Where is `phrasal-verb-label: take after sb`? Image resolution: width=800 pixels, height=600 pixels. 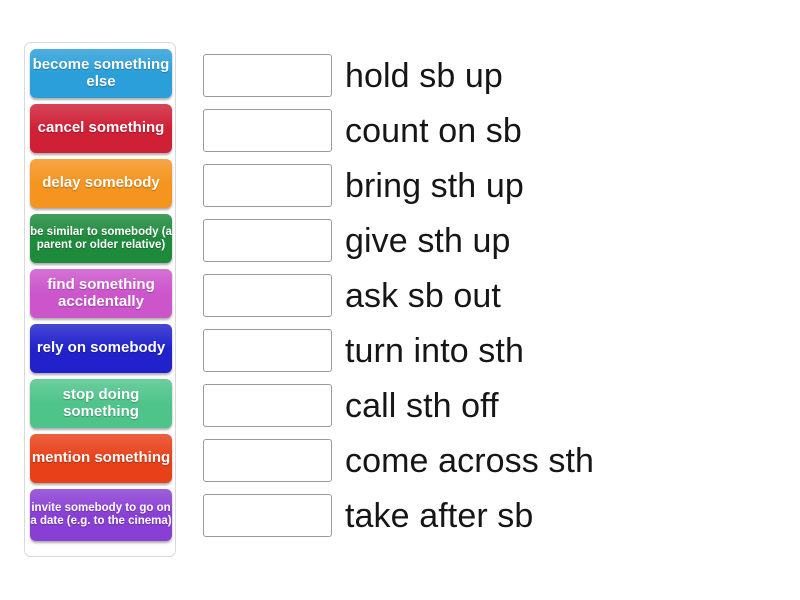
phrasal-verb-label: take after sb is located at coordinates (439, 515).